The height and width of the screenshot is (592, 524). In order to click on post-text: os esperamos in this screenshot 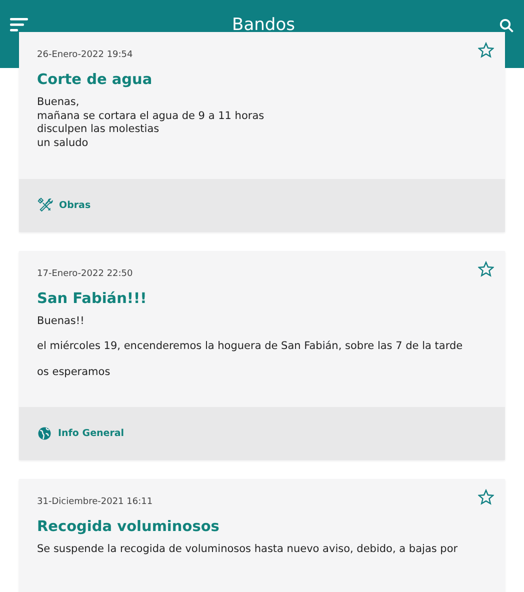, I will do `click(74, 373)`.